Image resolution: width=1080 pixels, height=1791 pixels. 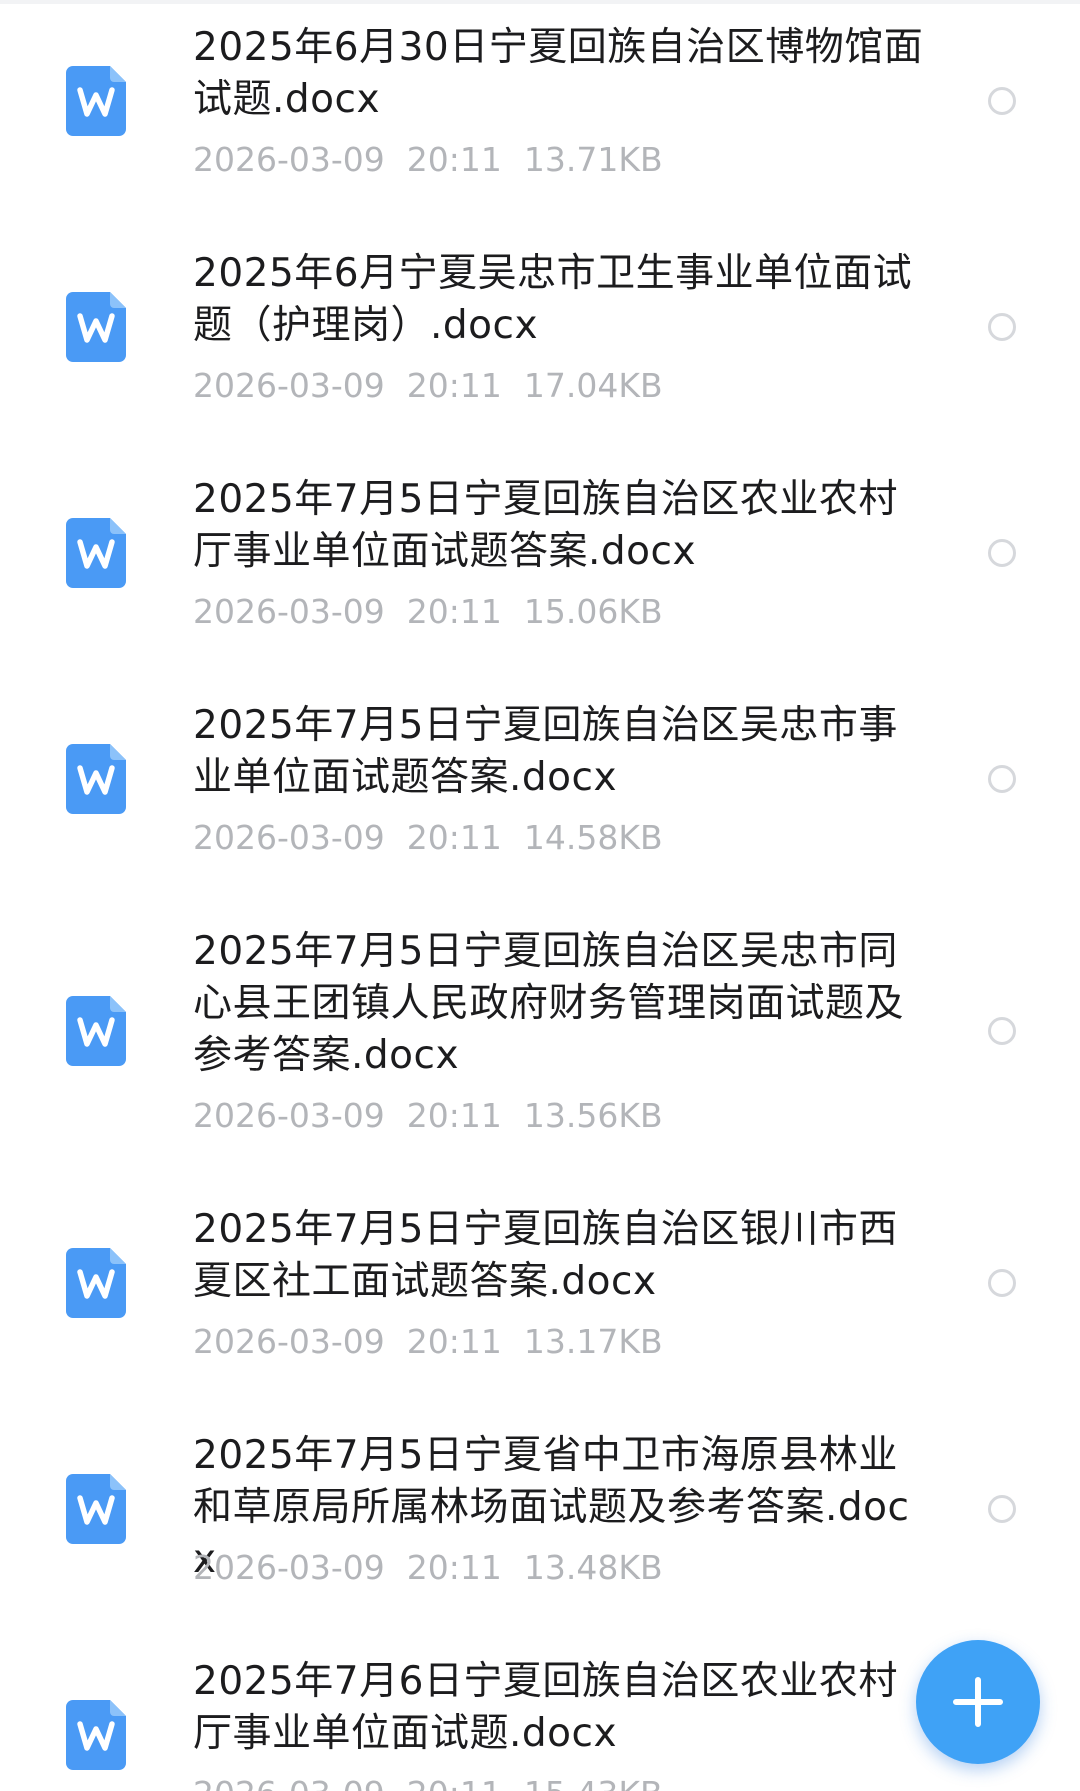 I want to click on file-size: 15.06KB, so click(x=593, y=611).